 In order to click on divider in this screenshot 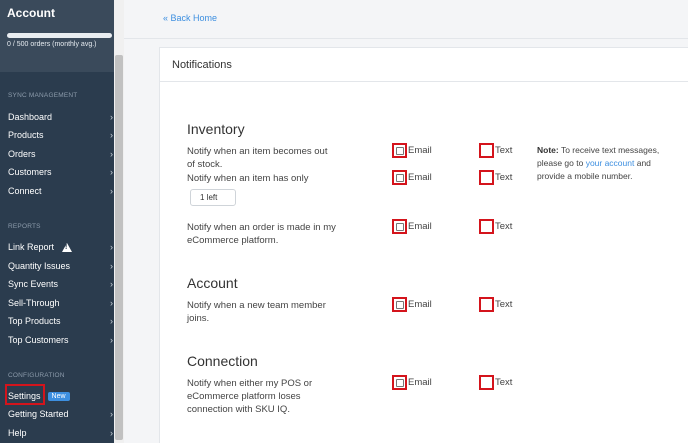, I will do `click(406, 38)`.